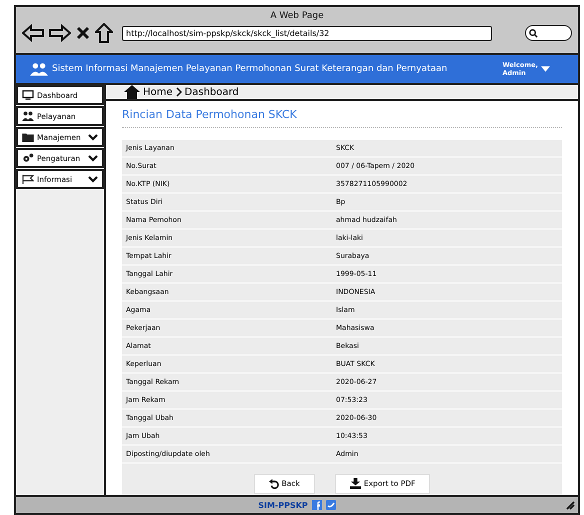  Describe the element at coordinates (273, 483) in the screenshot. I see `undo-icon` at that location.